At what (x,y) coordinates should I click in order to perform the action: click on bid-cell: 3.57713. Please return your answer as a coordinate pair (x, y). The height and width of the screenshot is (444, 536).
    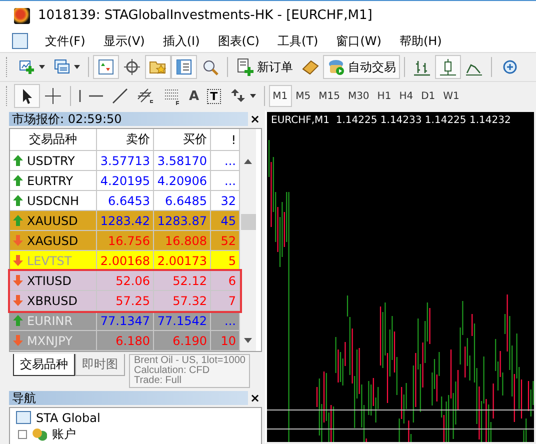
    Looking at the image, I should click on (125, 160).